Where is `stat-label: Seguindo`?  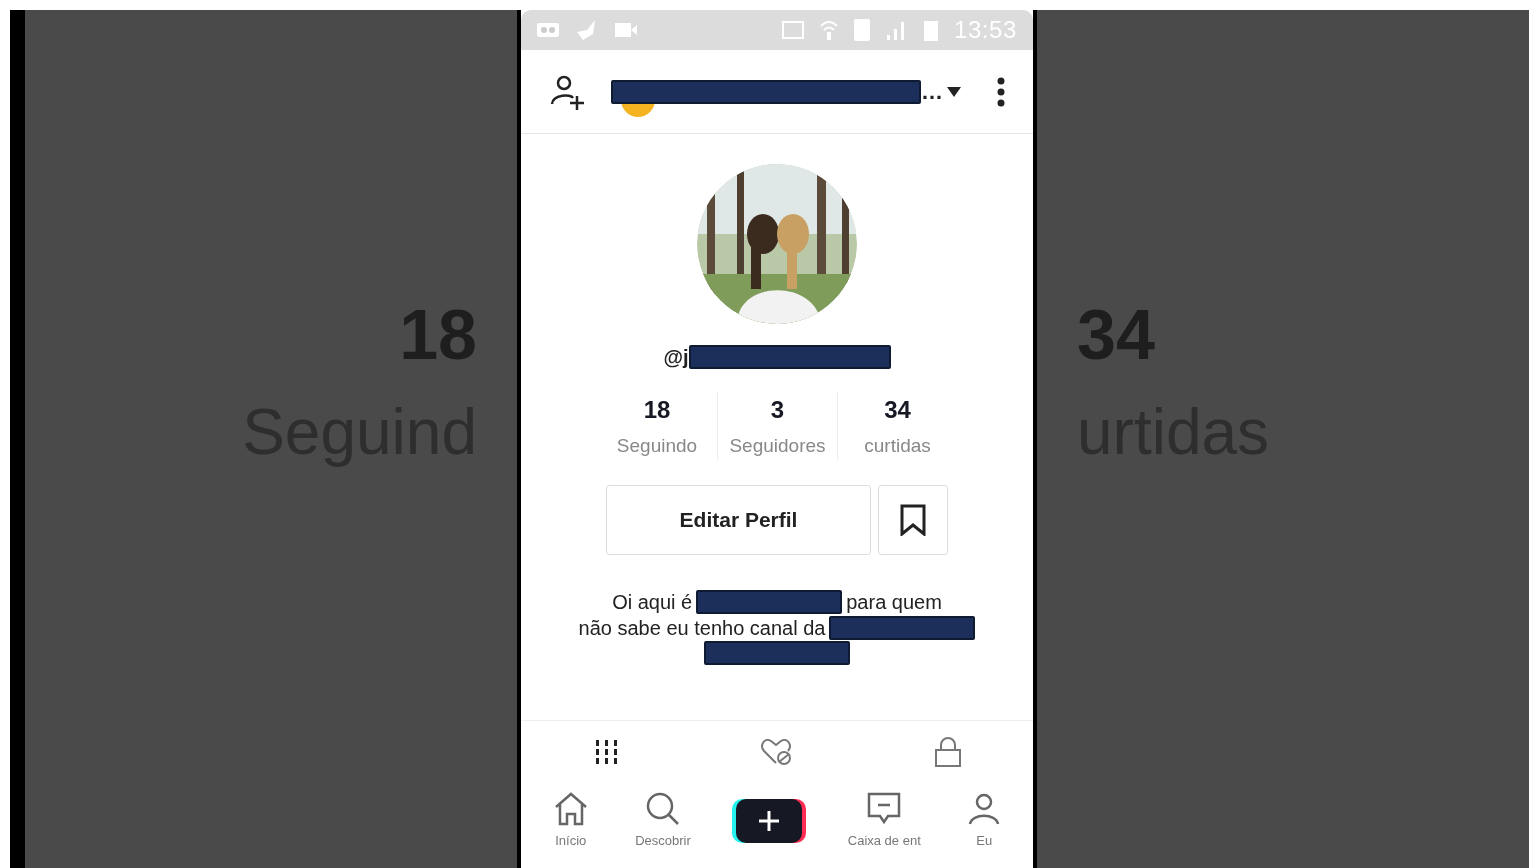 stat-label: Seguindo is located at coordinates (657, 446).